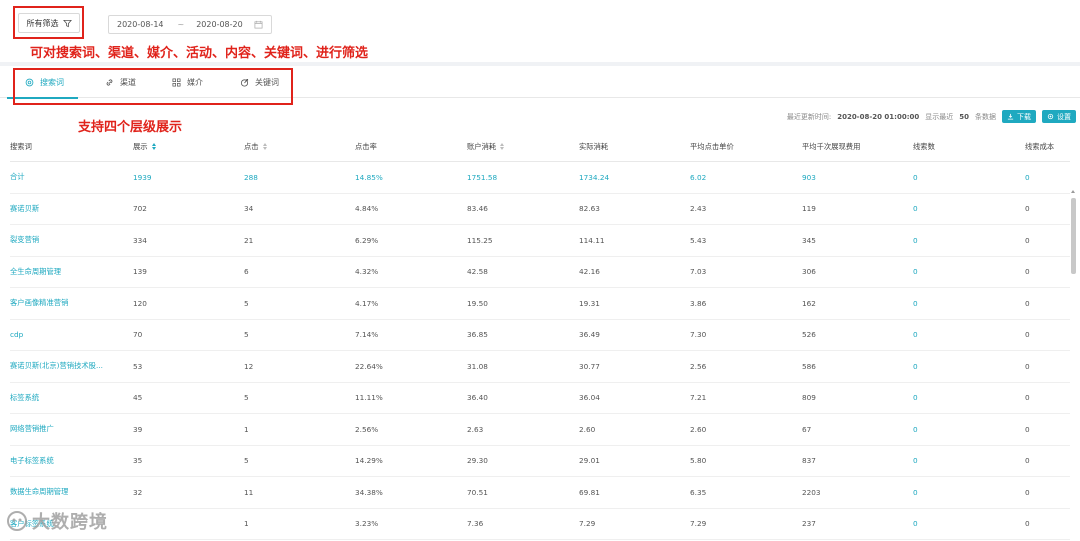  Describe the element at coordinates (698, 461) in the screenshot. I see `table-cell: 5.80` at that location.